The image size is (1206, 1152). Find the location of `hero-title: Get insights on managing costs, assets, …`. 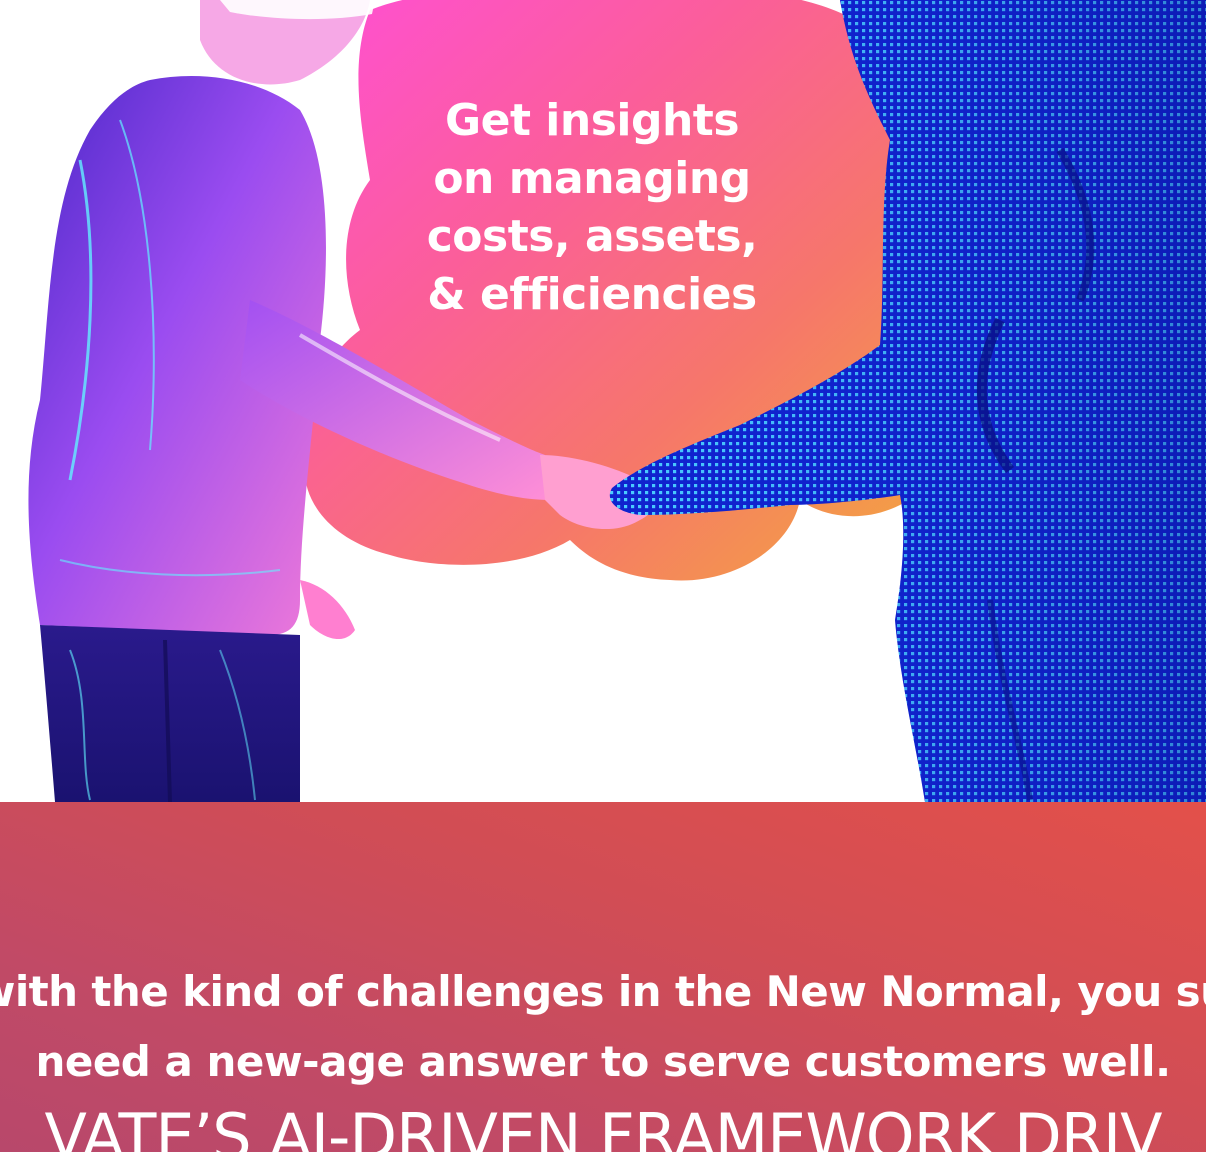

hero-title: Get insights on managing costs, assets, … is located at coordinates (592, 208).